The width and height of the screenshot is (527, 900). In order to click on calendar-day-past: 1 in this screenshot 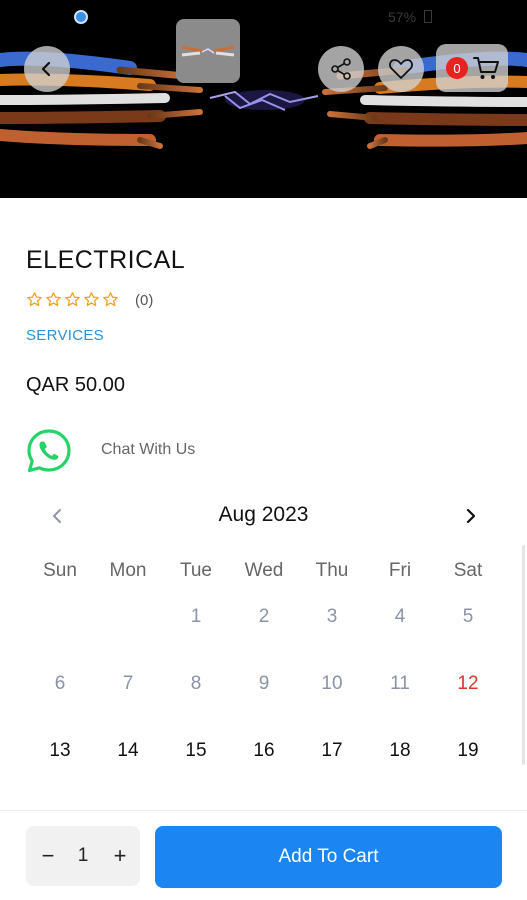, I will do `click(196, 616)`.